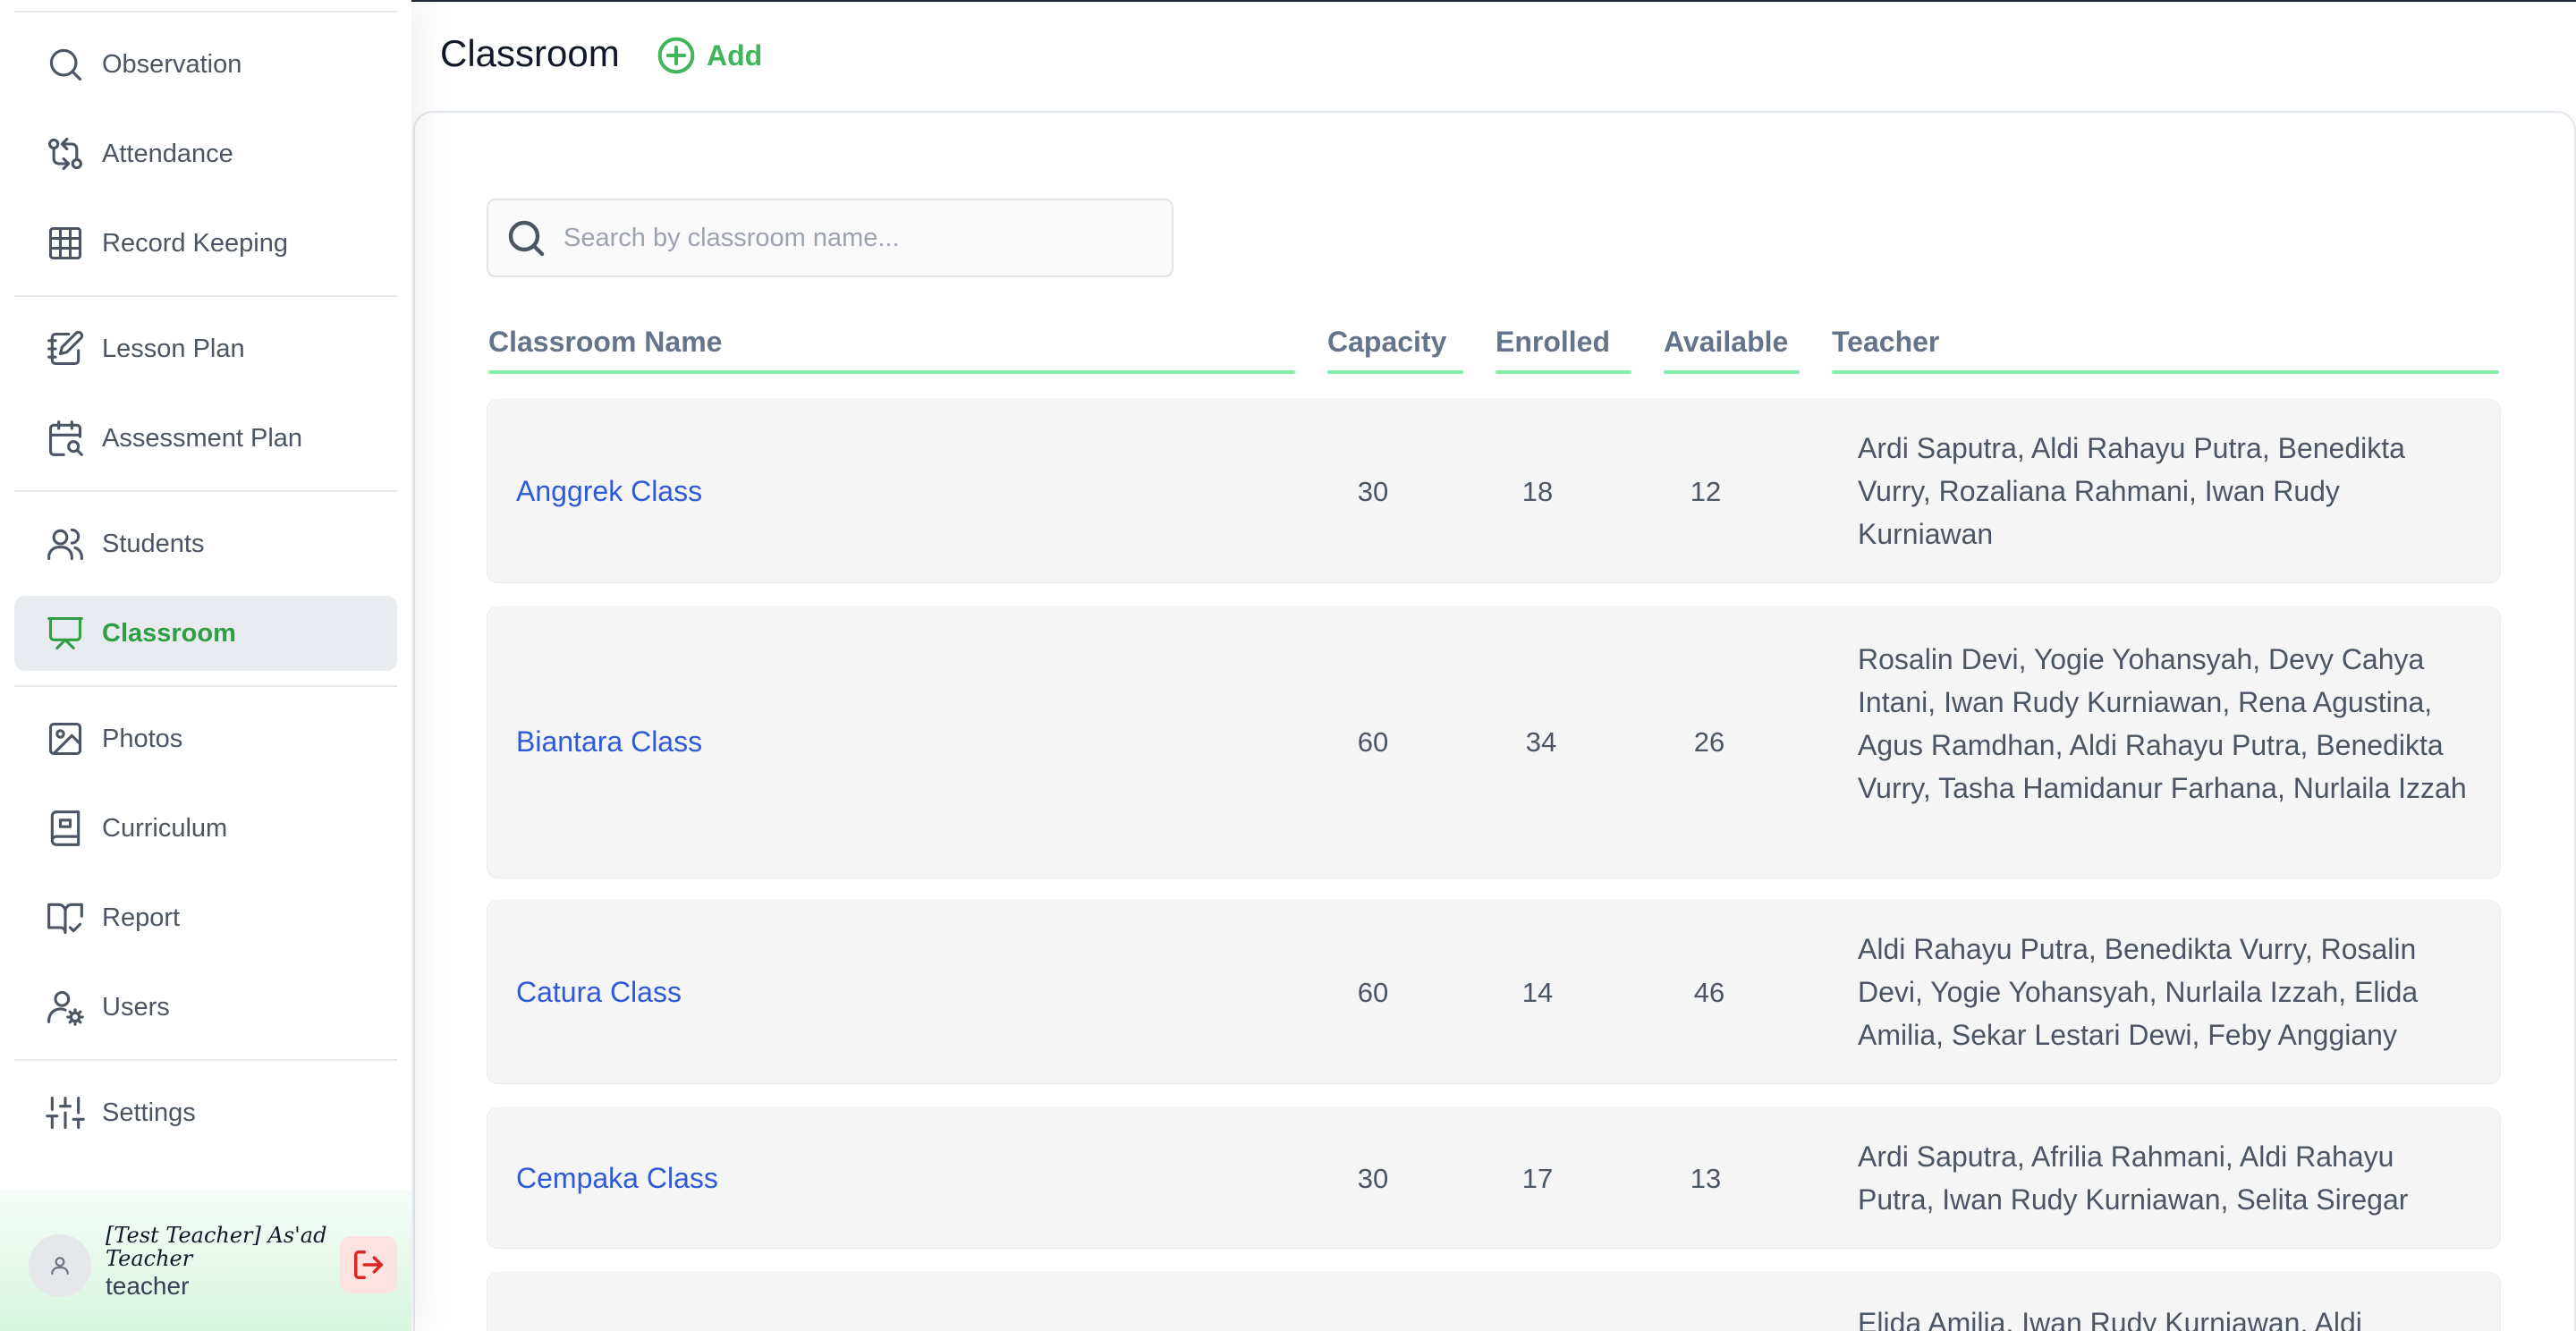 The width and height of the screenshot is (2576, 1331). What do you see at coordinates (65, 244) in the screenshot?
I see `grid-icon` at bounding box center [65, 244].